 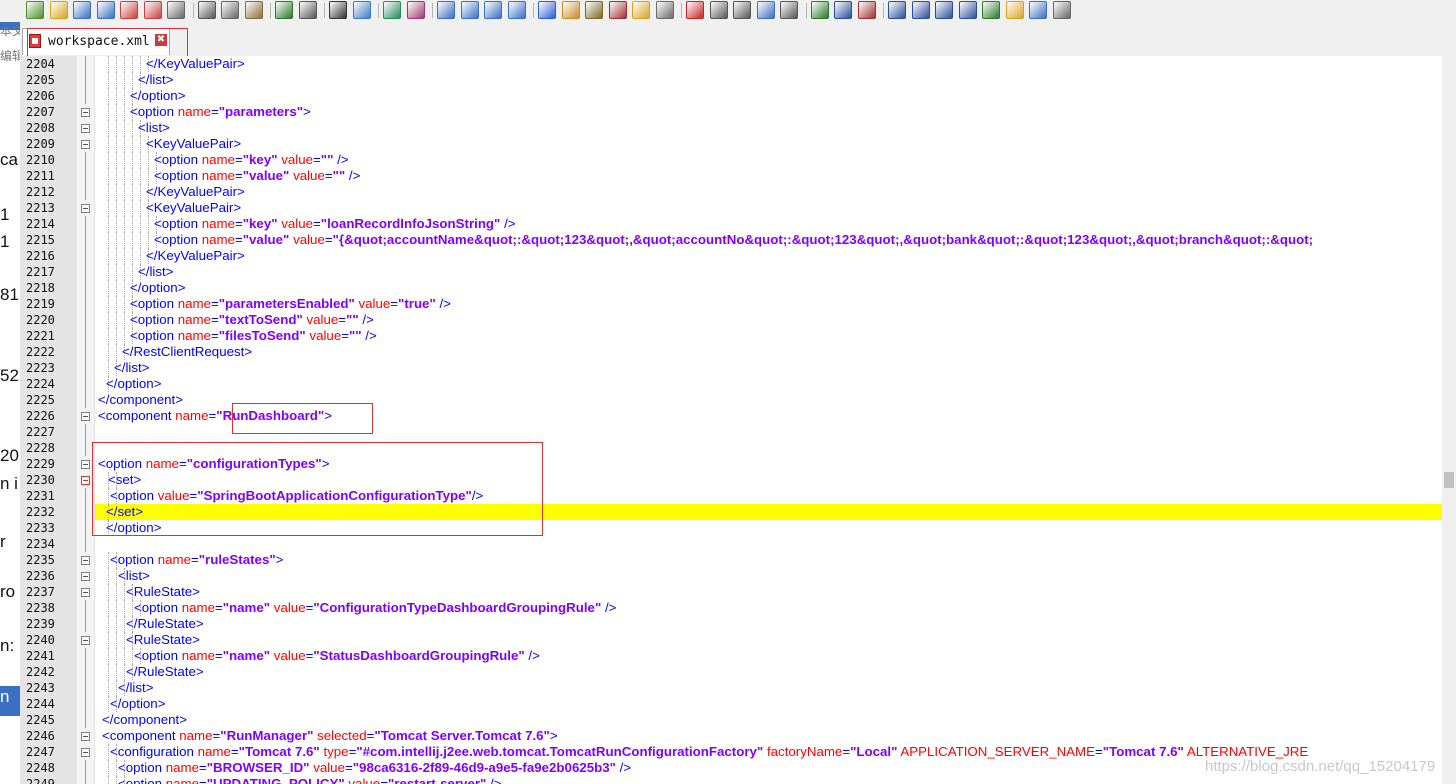 What do you see at coordinates (1449, 420) in the screenshot?
I see `vertical-scrollbar` at bounding box center [1449, 420].